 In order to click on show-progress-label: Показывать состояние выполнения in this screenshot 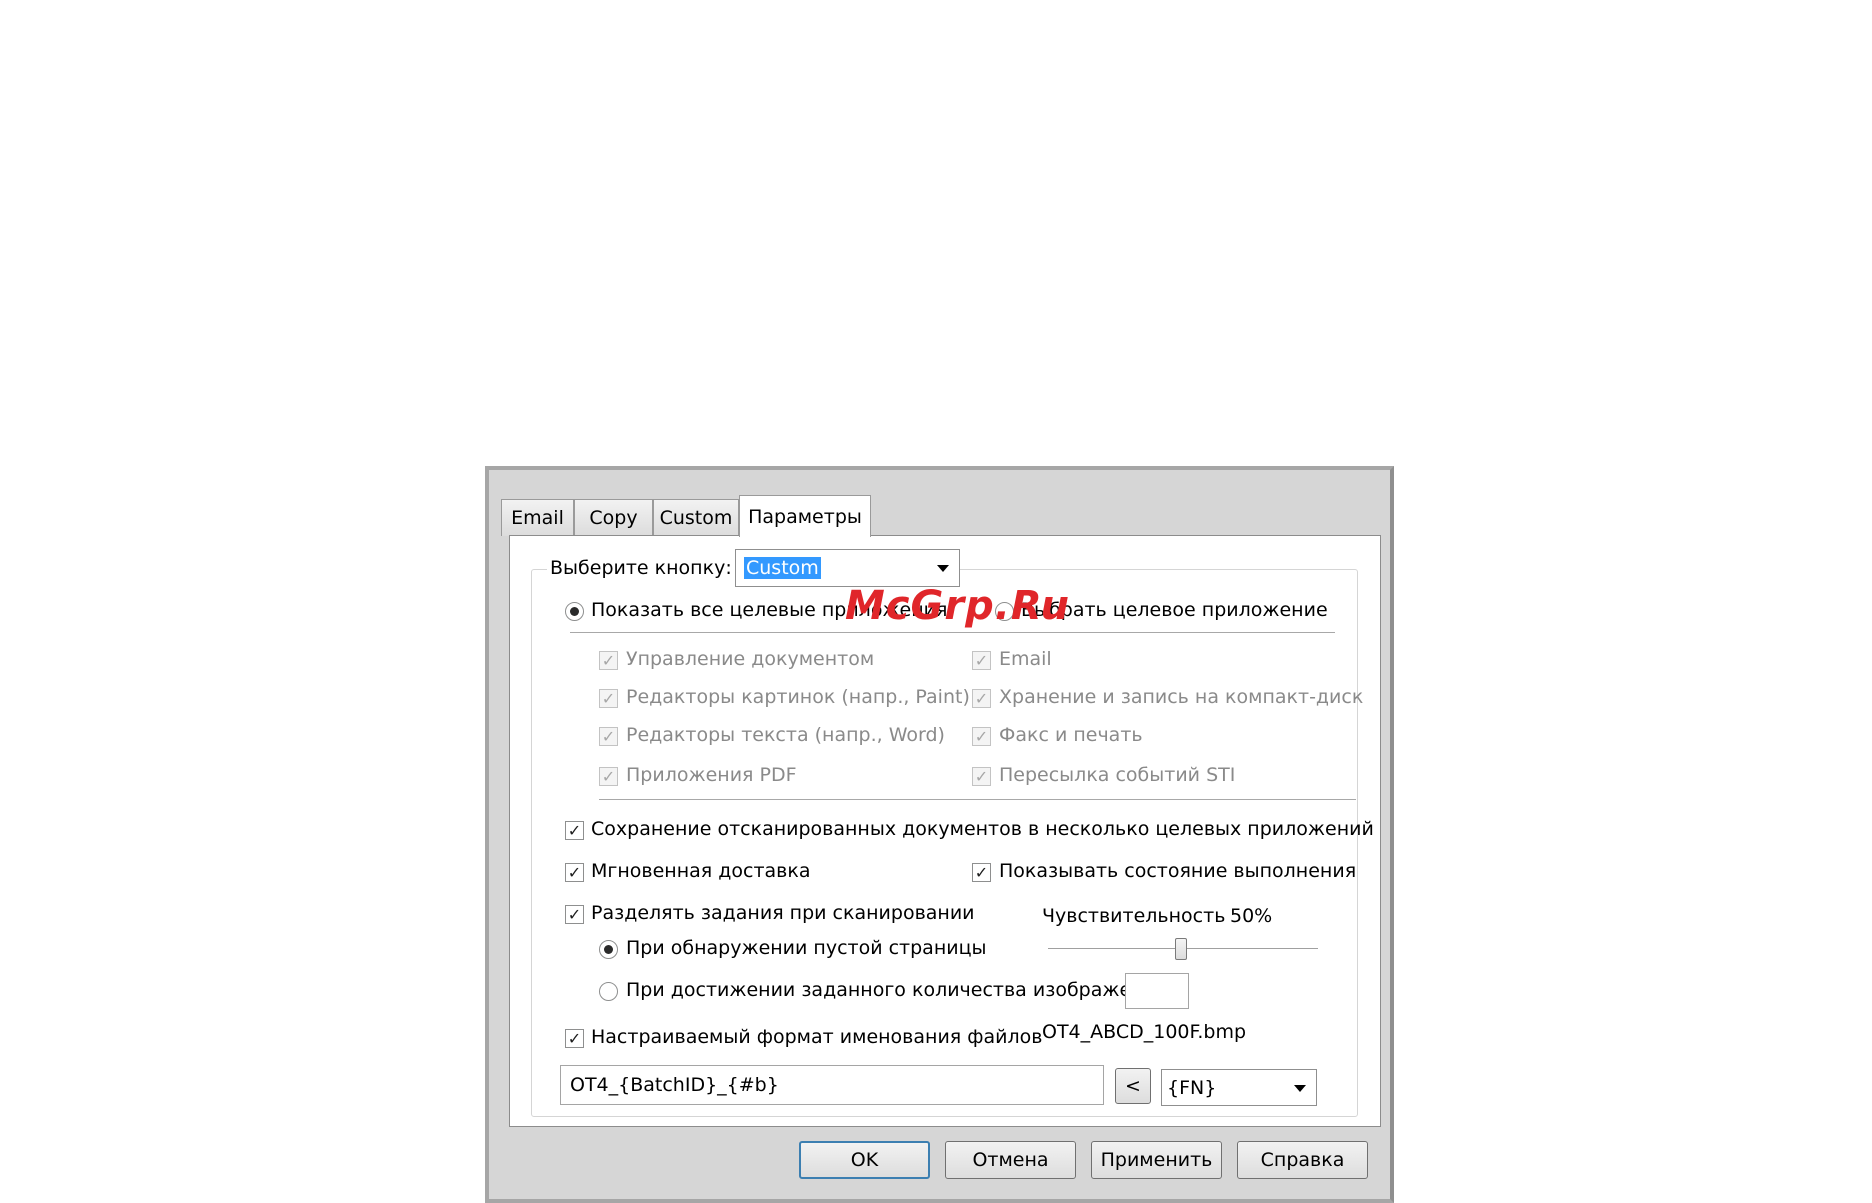, I will do `click(1178, 871)`.